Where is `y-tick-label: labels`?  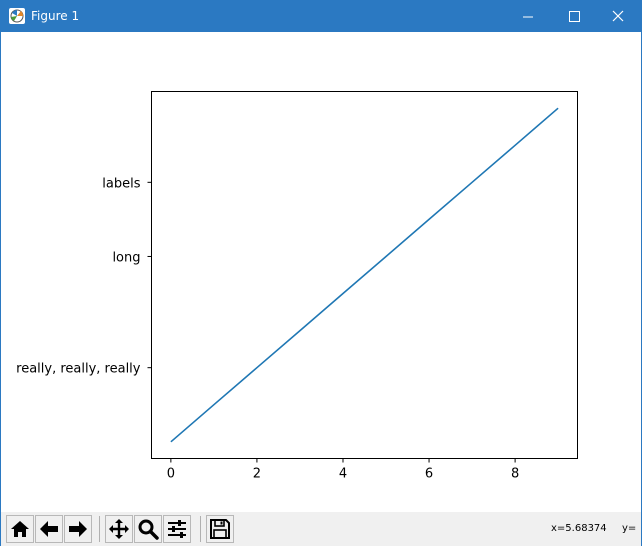
y-tick-label: labels is located at coordinates (121, 183).